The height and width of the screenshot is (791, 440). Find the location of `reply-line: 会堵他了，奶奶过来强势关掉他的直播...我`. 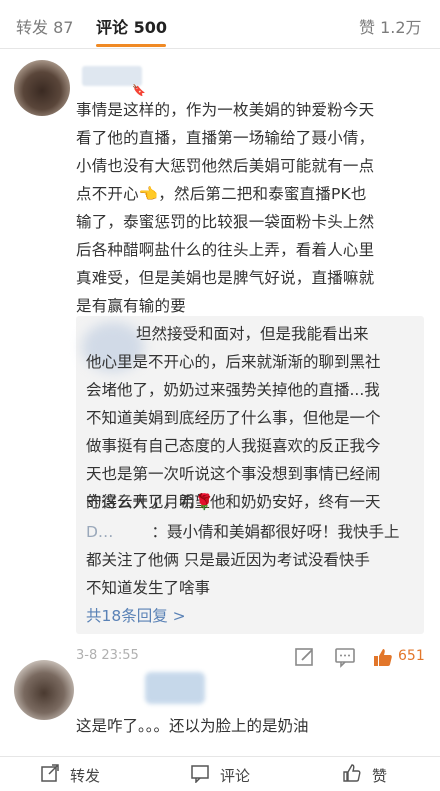

reply-line: 会堵他了，奶奶过来强势关掉他的直播...我 is located at coordinates (233, 390).